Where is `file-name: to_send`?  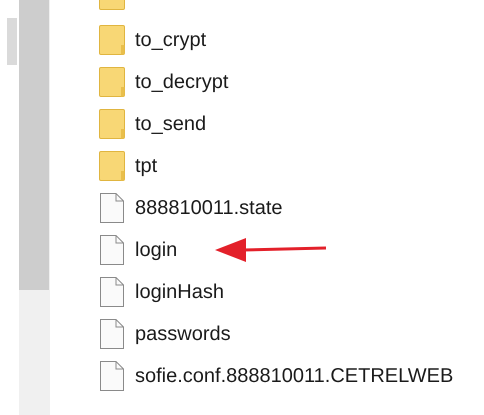
file-name: to_send is located at coordinates (170, 124).